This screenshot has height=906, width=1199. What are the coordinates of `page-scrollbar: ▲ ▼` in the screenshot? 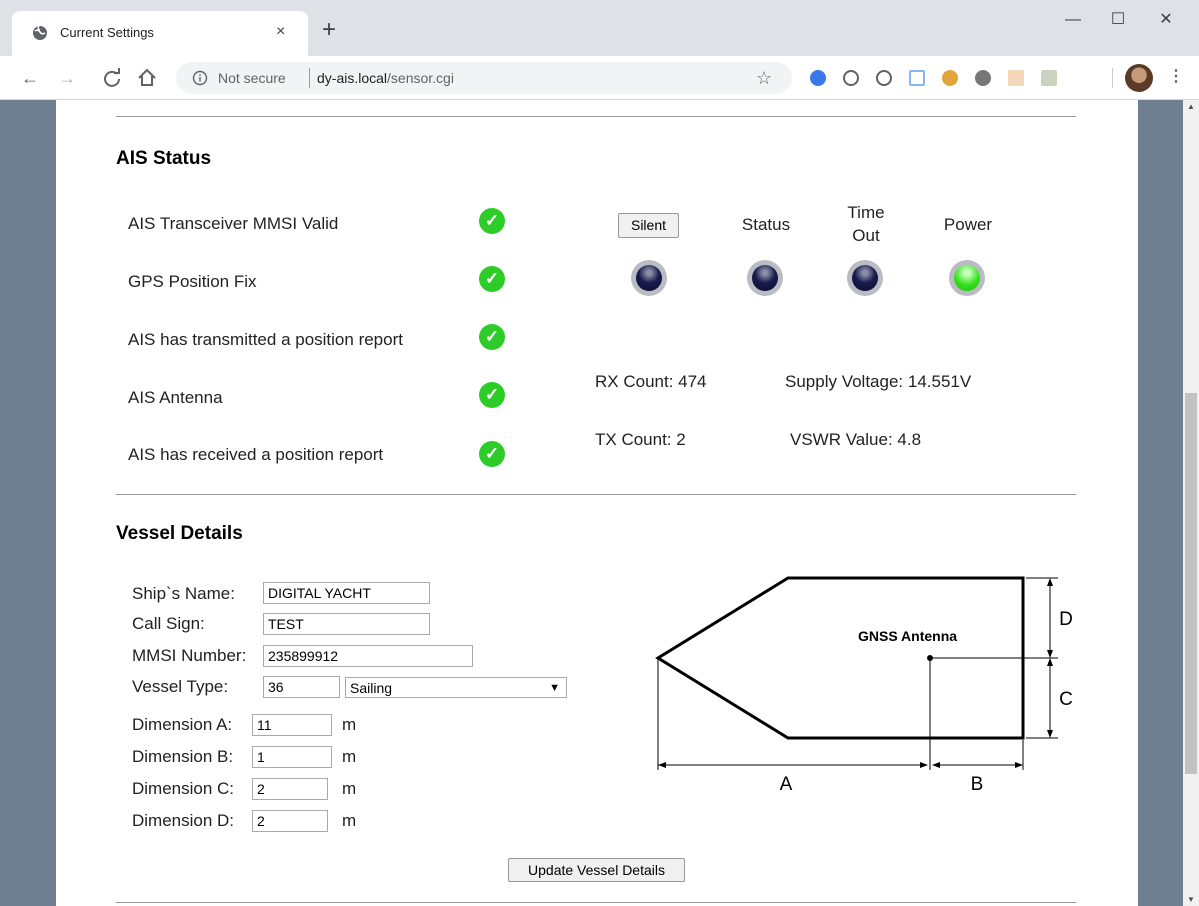 It's located at (1191, 503).